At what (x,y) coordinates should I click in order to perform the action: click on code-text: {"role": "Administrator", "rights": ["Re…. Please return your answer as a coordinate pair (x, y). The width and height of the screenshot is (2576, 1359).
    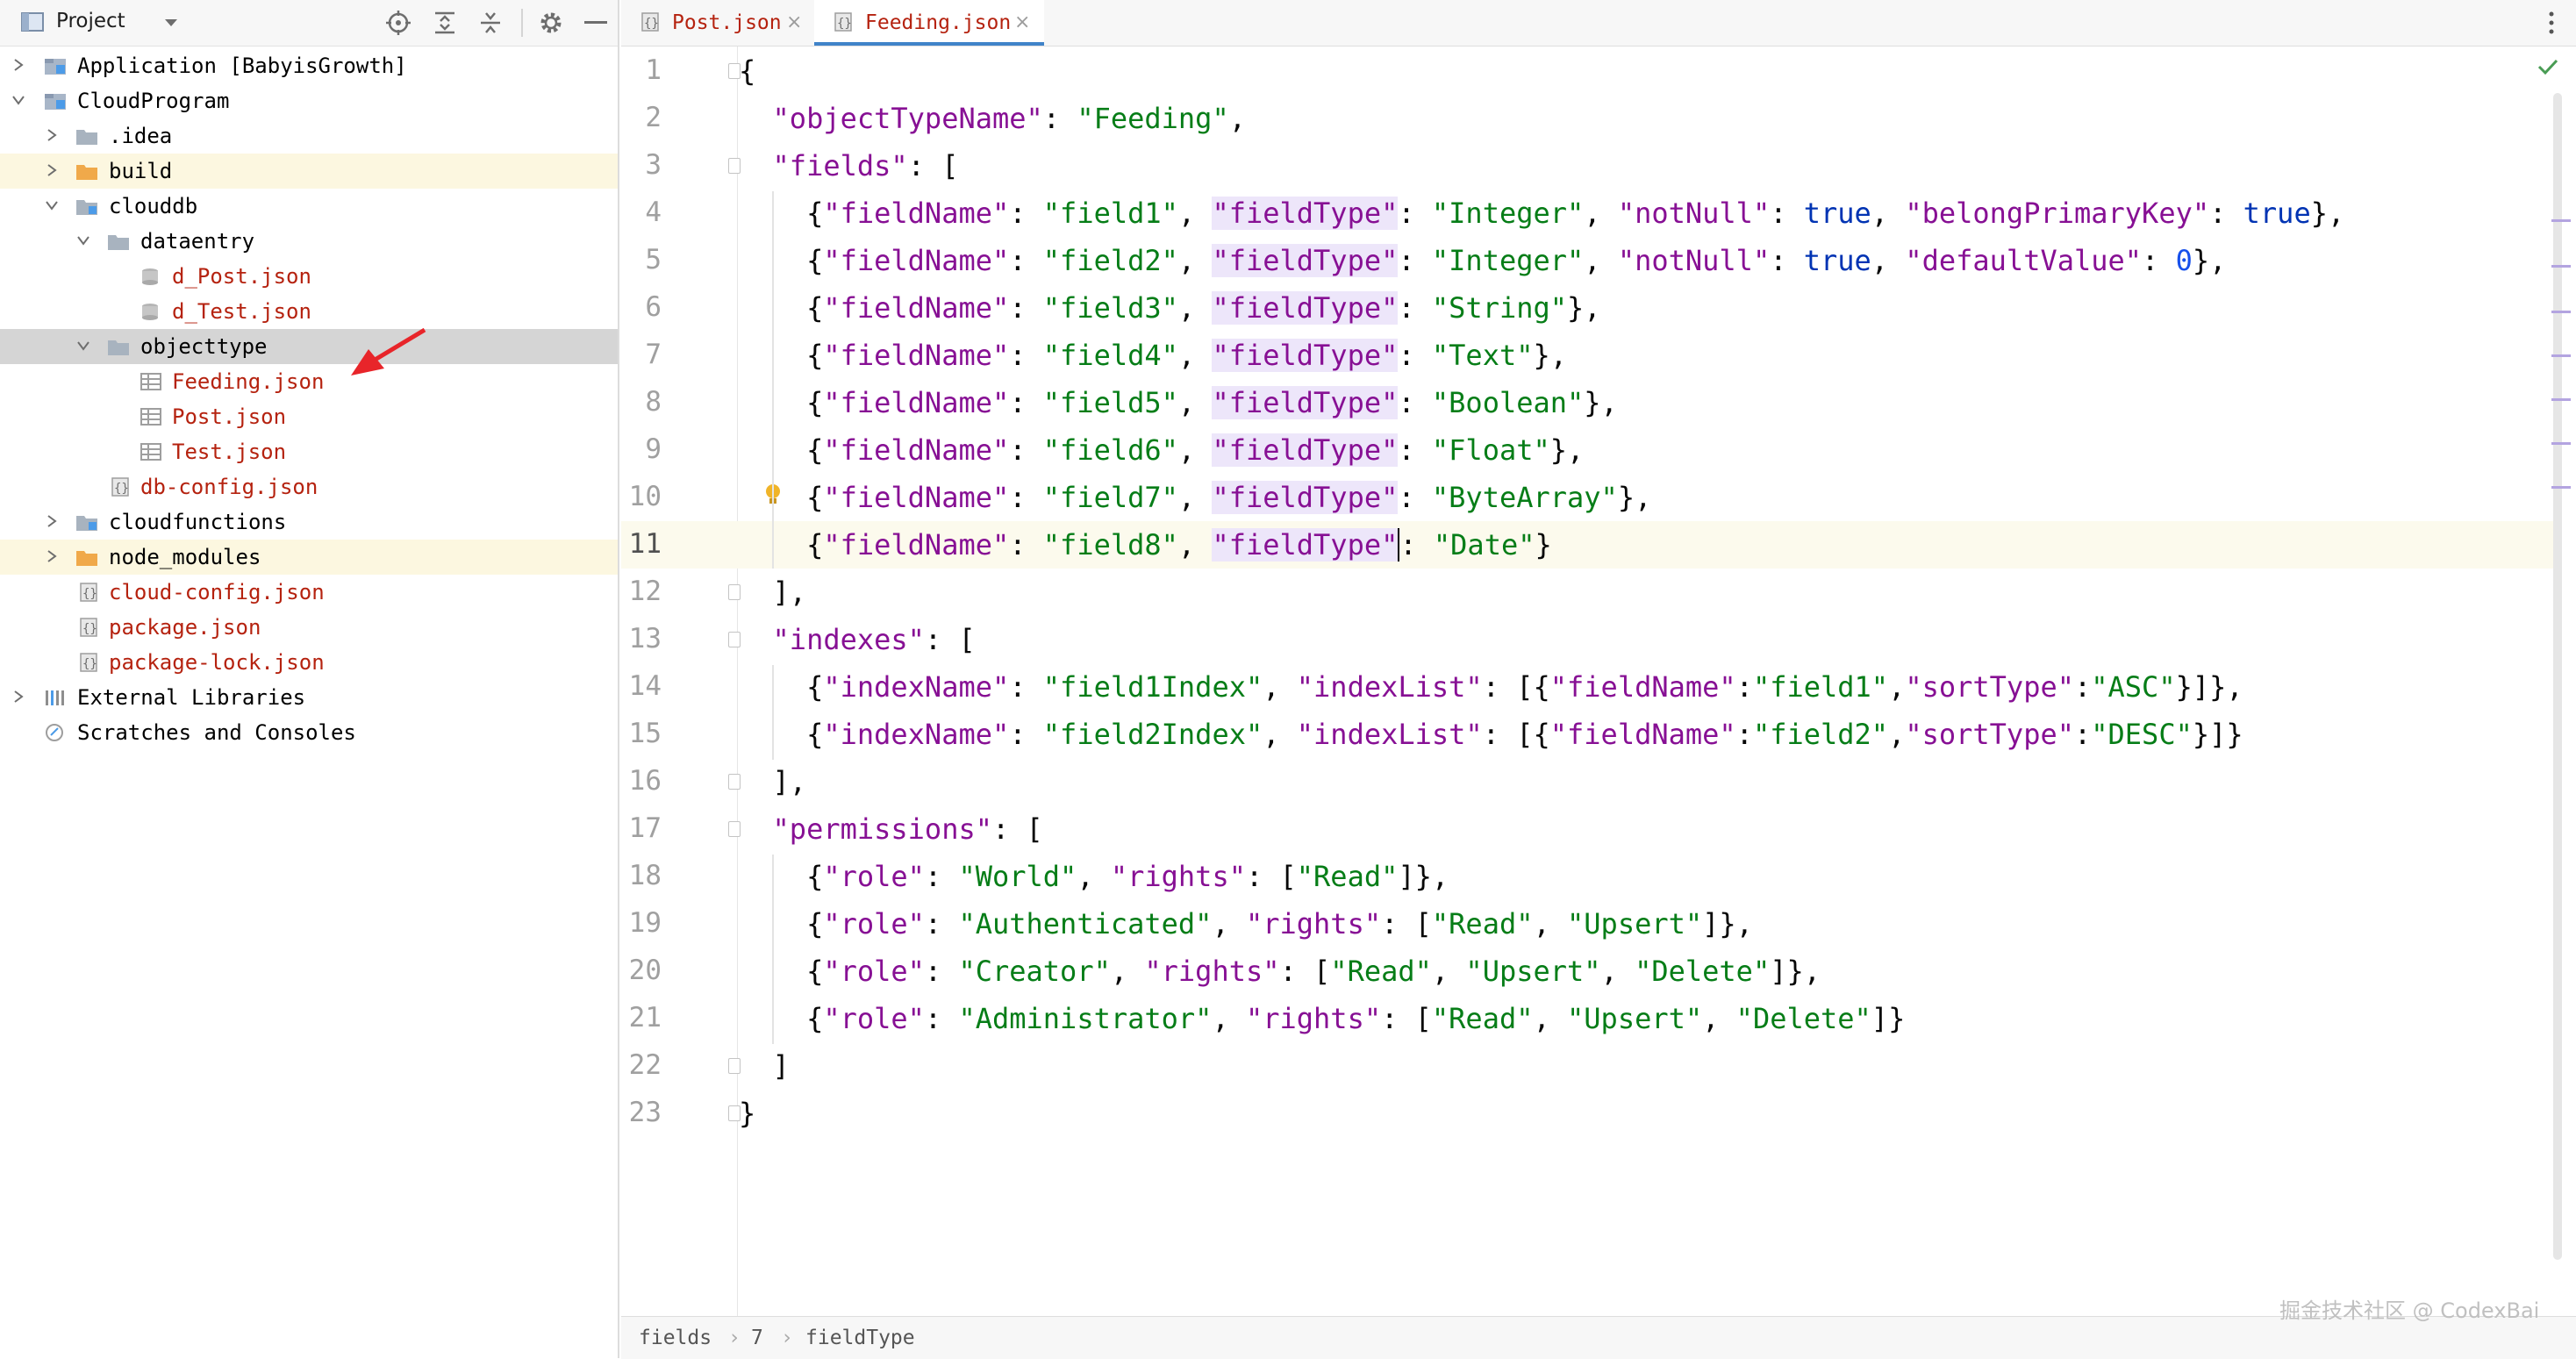
    Looking at the image, I should click on (1322, 1018).